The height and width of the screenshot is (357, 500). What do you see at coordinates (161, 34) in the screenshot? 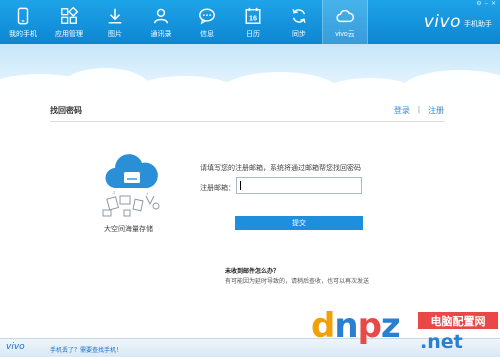
I see `tool-label: 通讯录` at bounding box center [161, 34].